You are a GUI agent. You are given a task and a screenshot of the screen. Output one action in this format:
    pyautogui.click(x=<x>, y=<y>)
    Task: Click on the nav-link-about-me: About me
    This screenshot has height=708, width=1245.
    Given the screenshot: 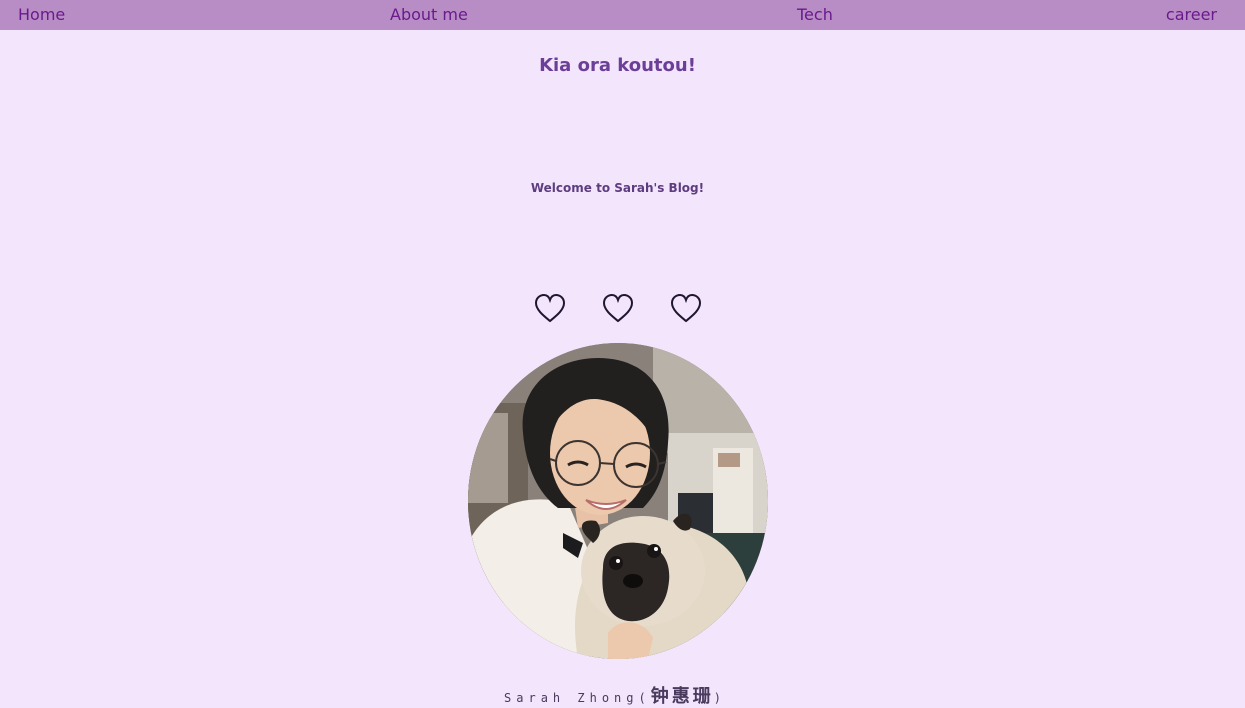 What is the action you would take?
    pyautogui.click(x=429, y=15)
    